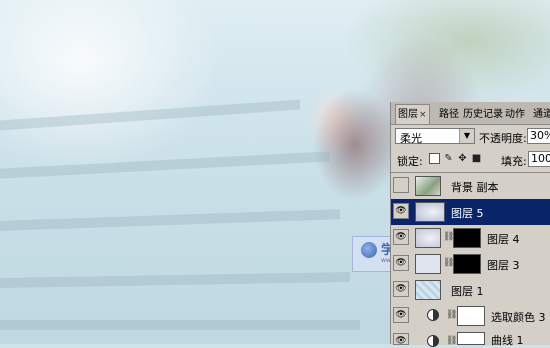  Describe the element at coordinates (515, 114) in the screenshot. I see `tab-actions: 动作` at that location.